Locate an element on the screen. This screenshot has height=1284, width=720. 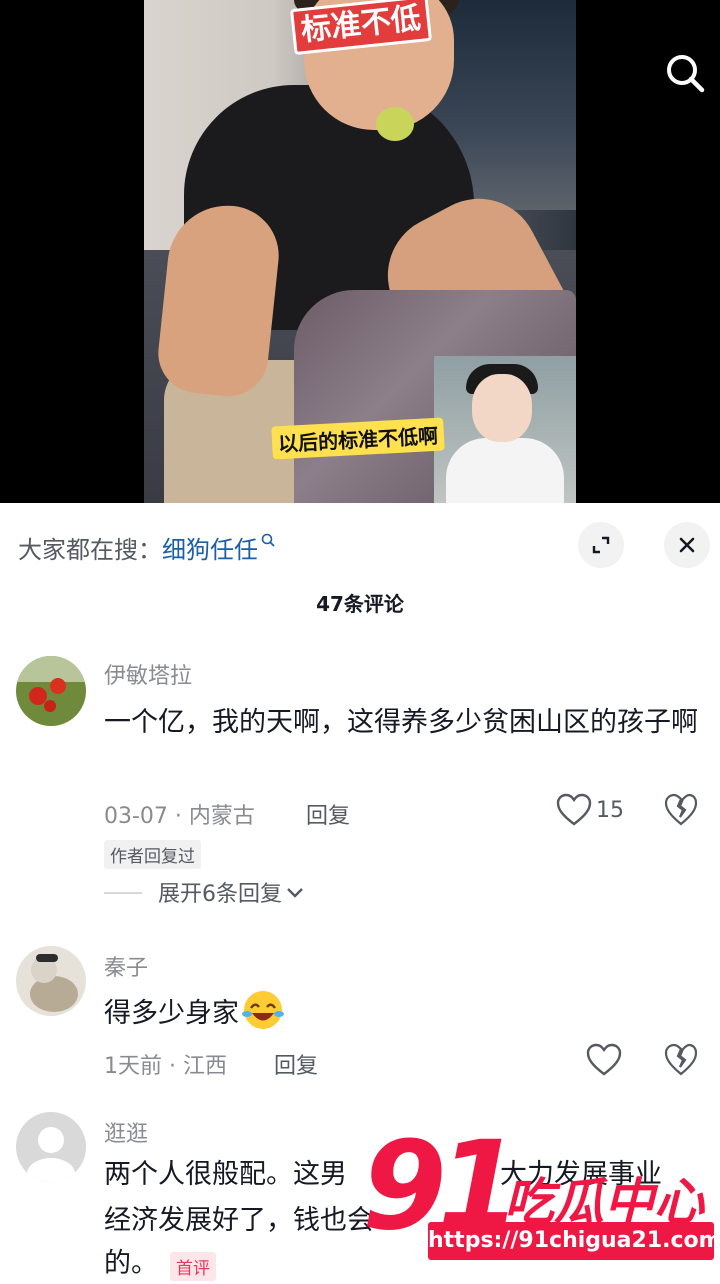
flower-avatar-image is located at coordinates (51, 691).